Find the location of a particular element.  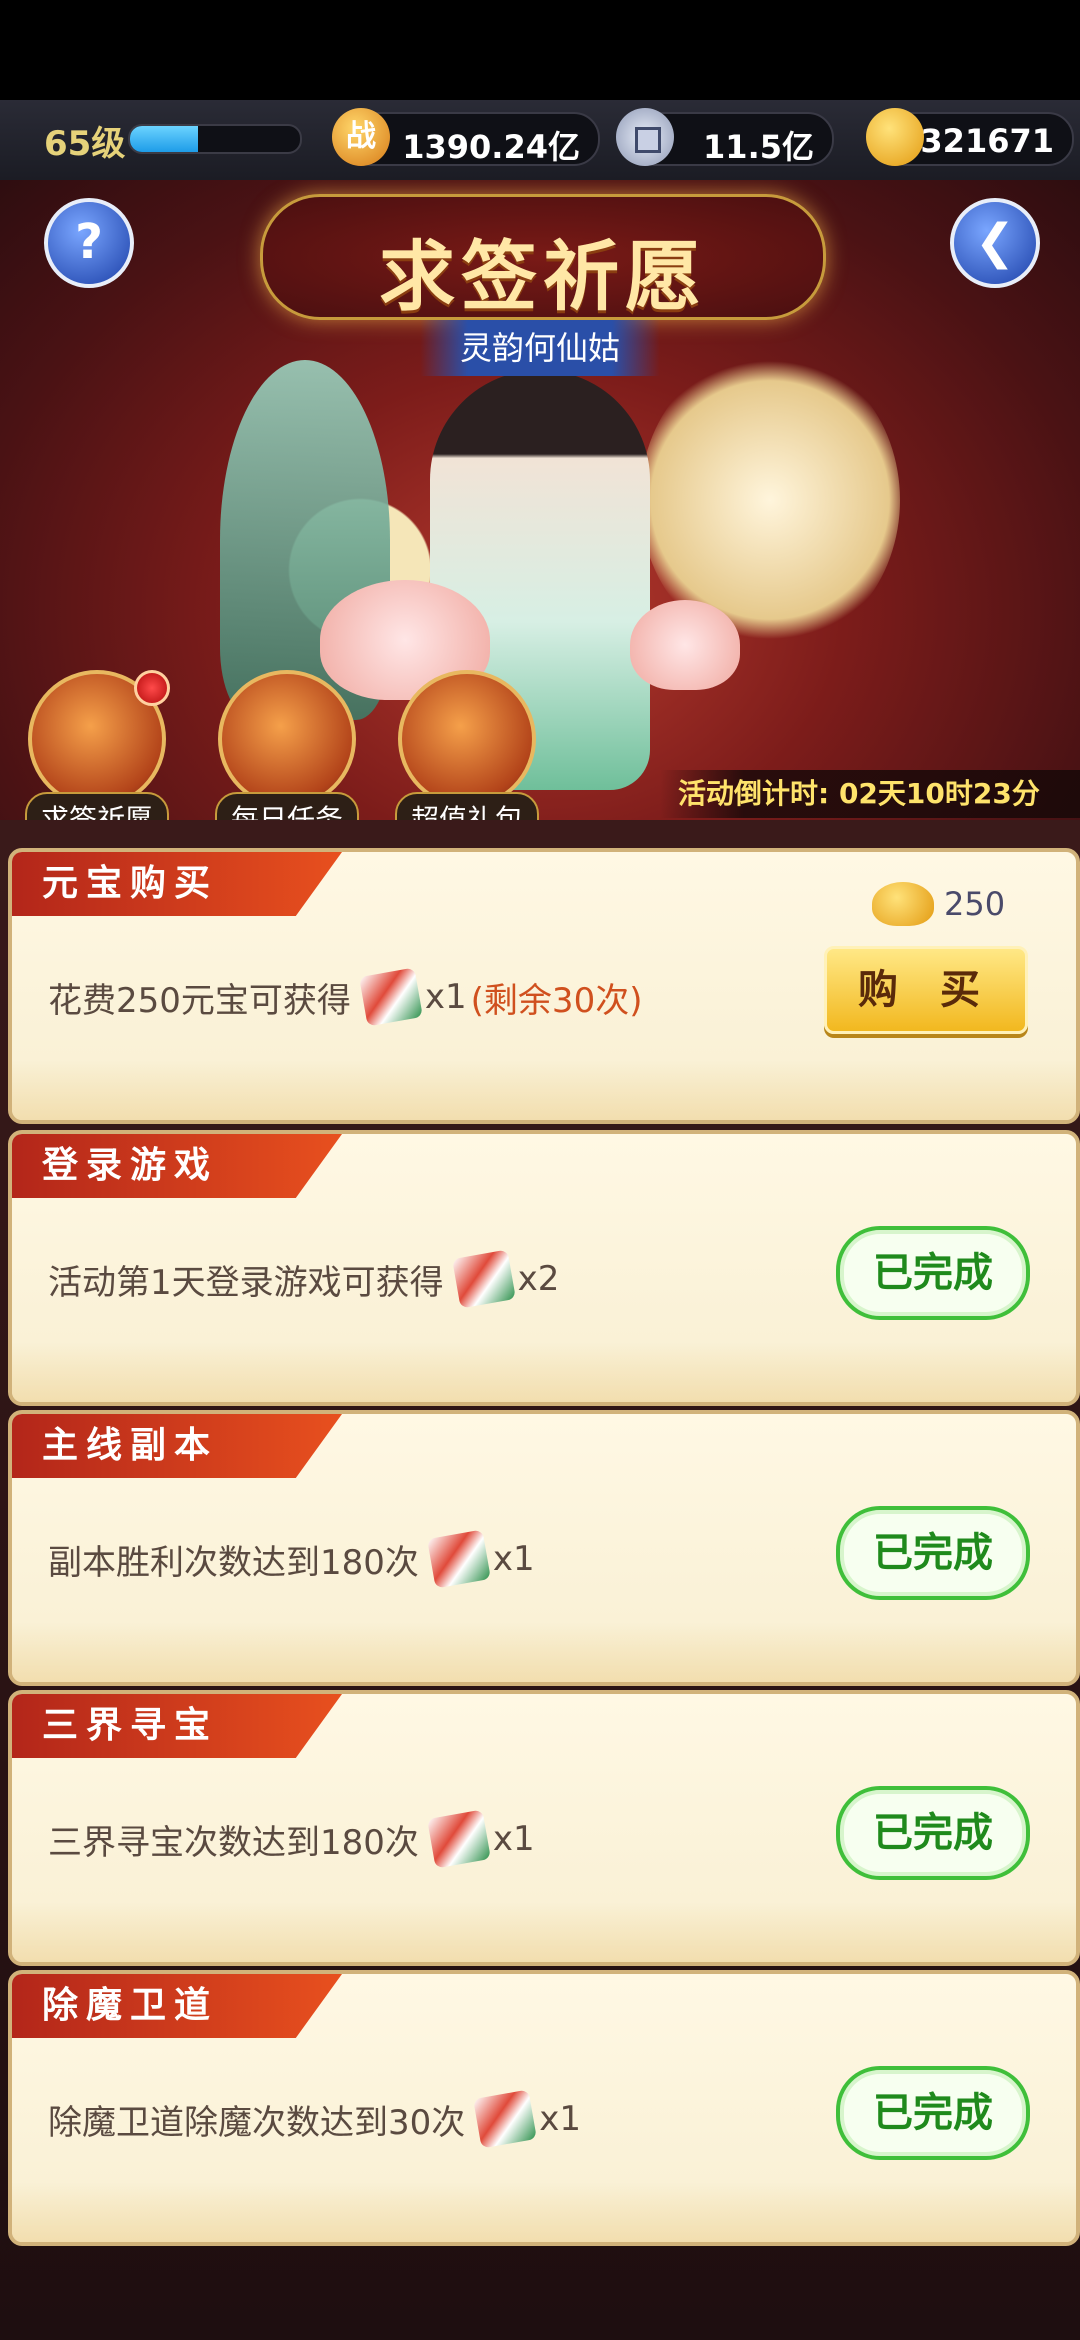

tab-value-packs: 超值礼包 is located at coordinates (467, 745).